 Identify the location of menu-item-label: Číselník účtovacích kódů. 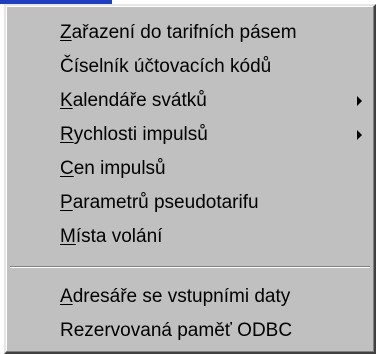
(166, 66).